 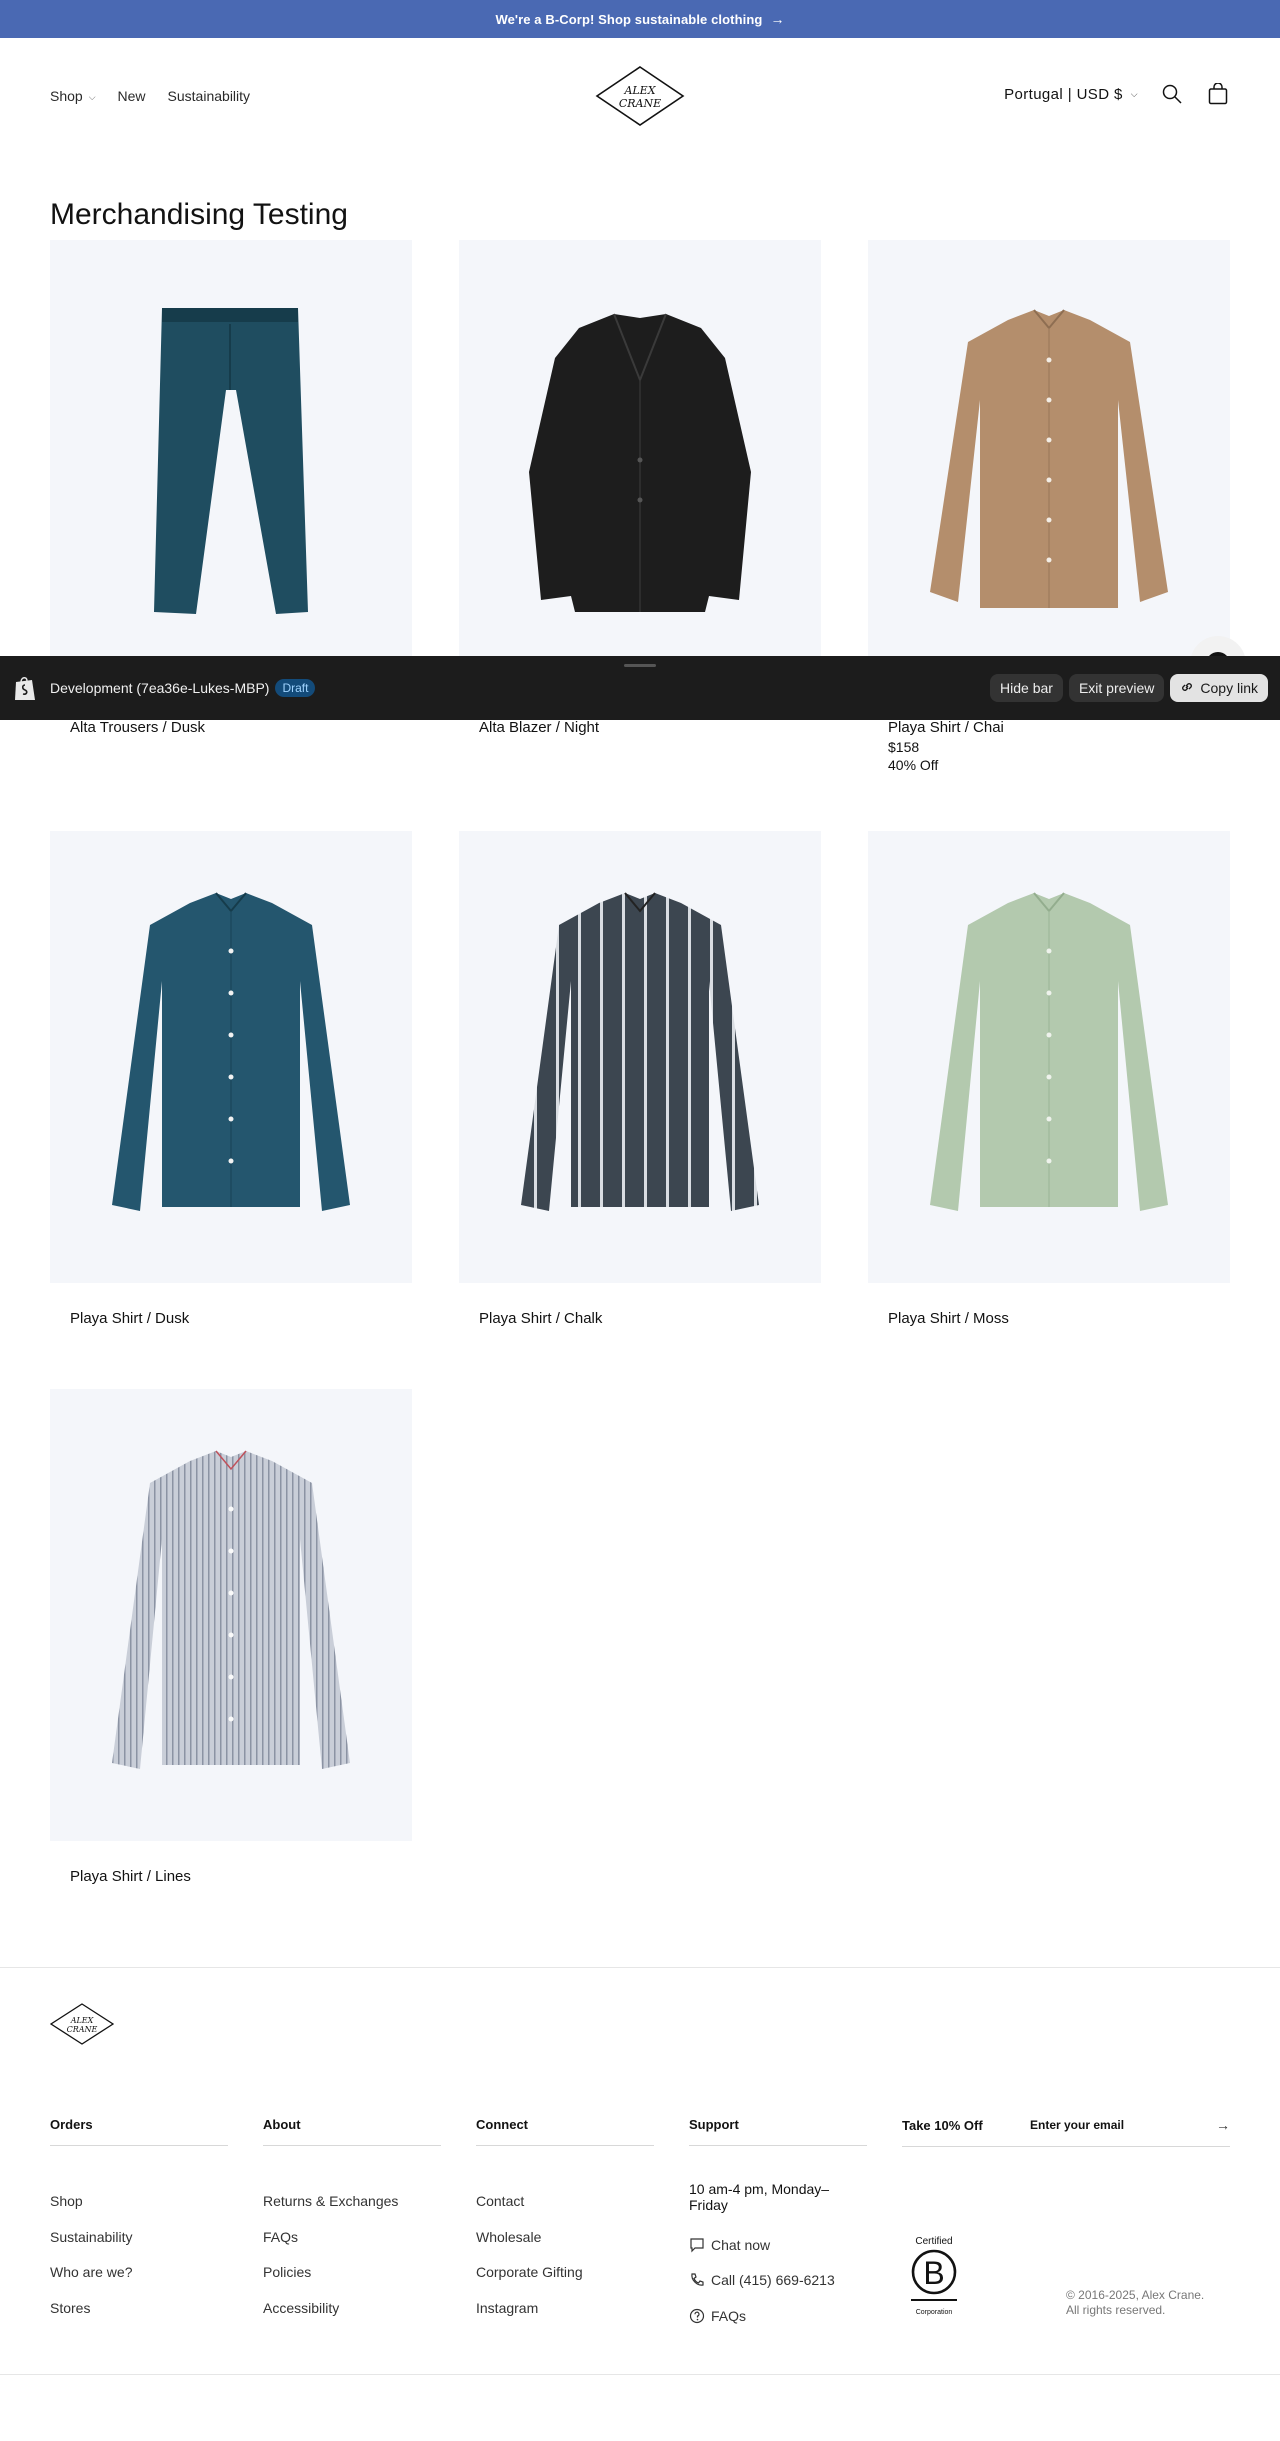 I want to click on product-card: Alta Trousers / Dusk, so click(x=231, y=488).